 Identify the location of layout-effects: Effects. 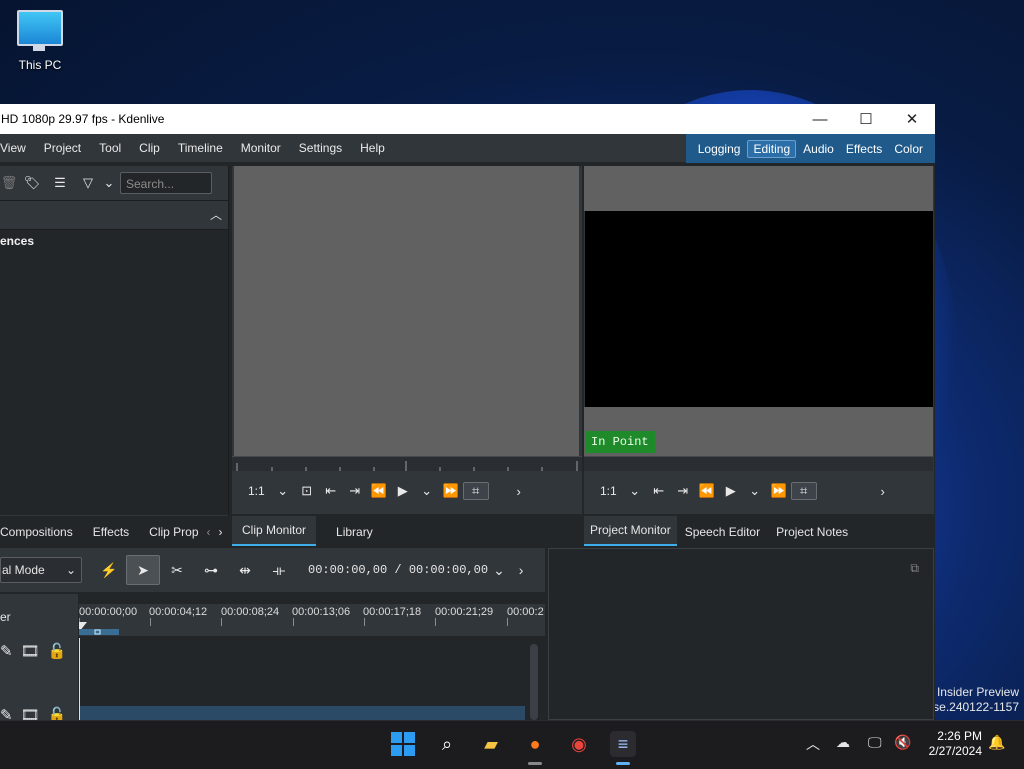
(864, 149).